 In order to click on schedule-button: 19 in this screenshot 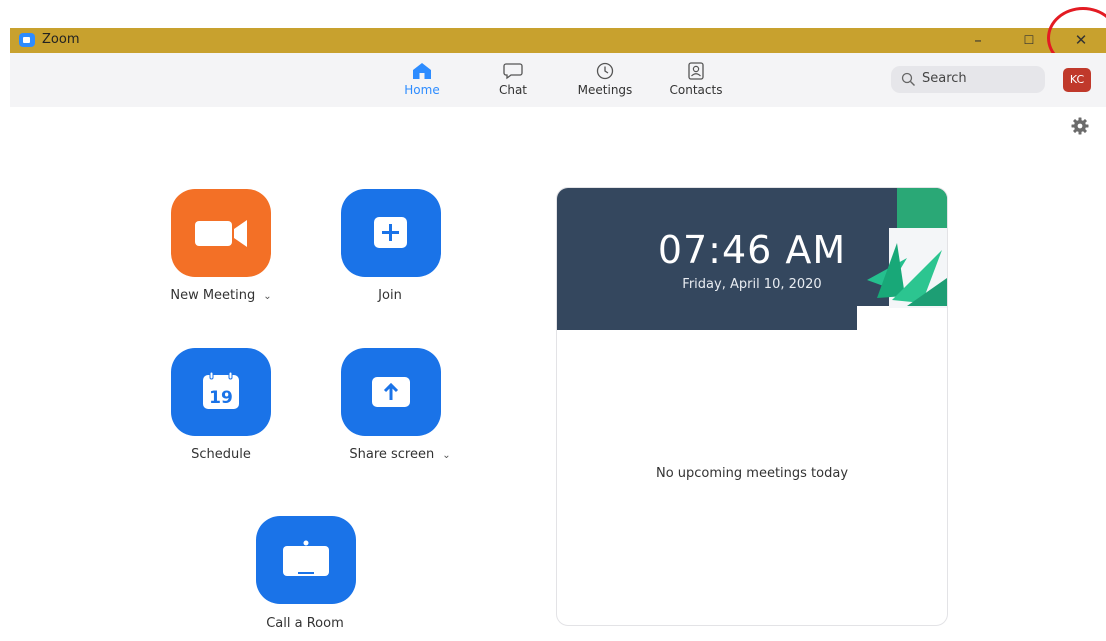, I will do `click(221, 392)`.